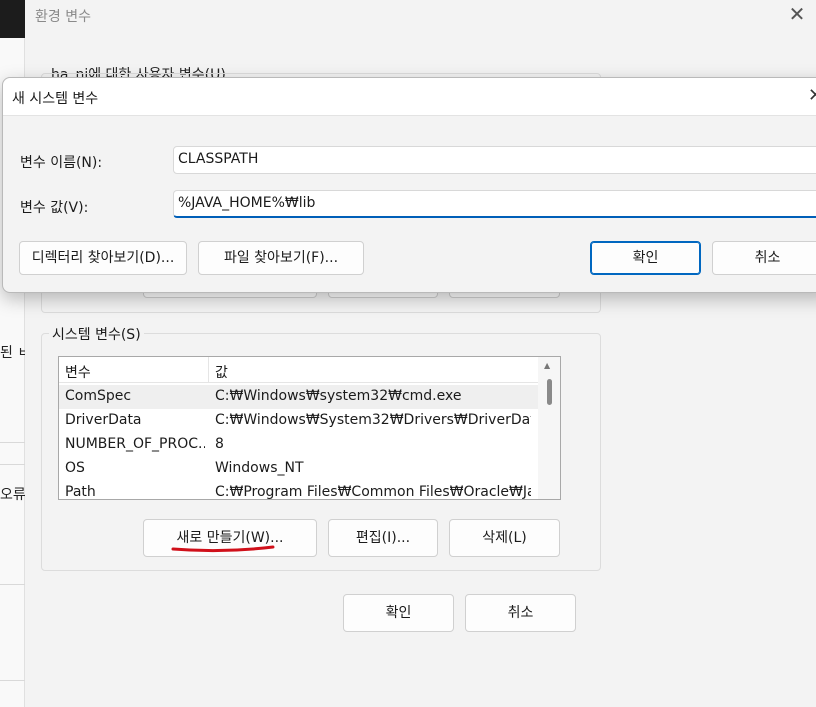 Image resolution: width=816 pixels, height=707 pixels. Describe the element at coordinates (54, 208) in the screenshot. I see `variable-value-label: 변수 값(V):` at that location.